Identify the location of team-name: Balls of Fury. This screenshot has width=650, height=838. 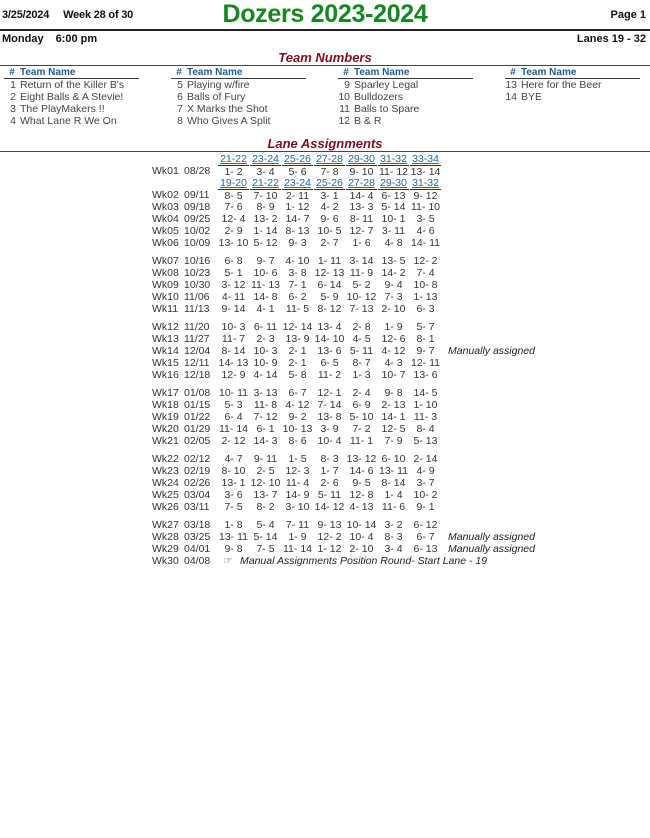
(216, 97).